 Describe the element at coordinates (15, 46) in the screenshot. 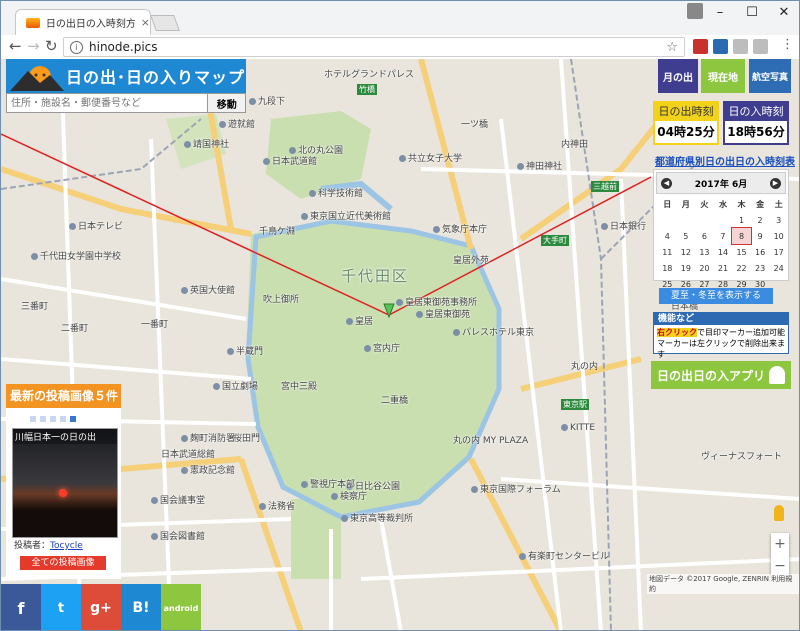

I see `back-icon: ←` at that location.